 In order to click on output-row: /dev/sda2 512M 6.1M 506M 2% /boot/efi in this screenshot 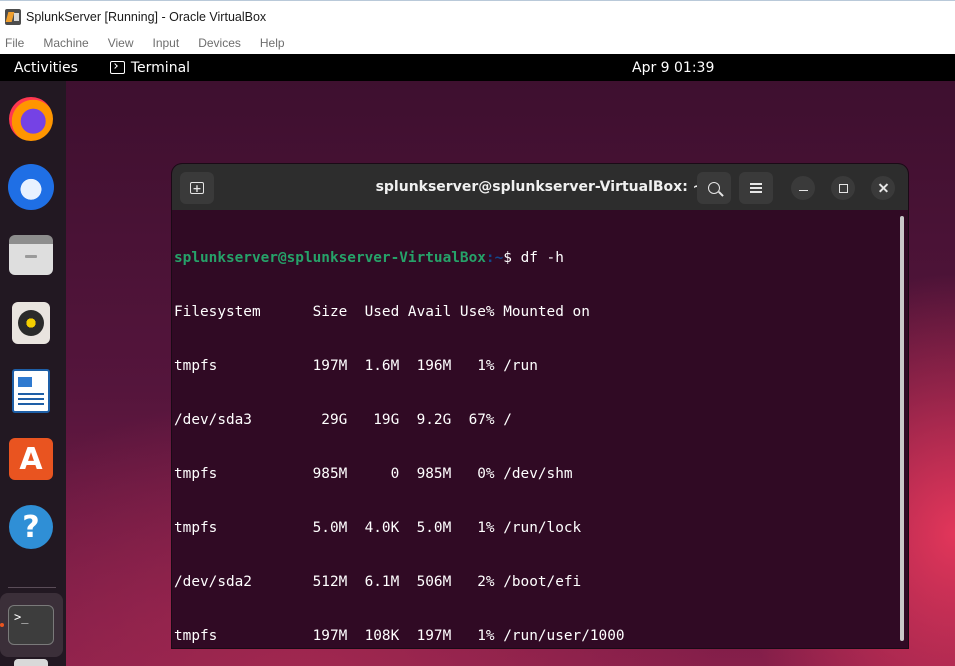, I will do `click(378, 582)`.